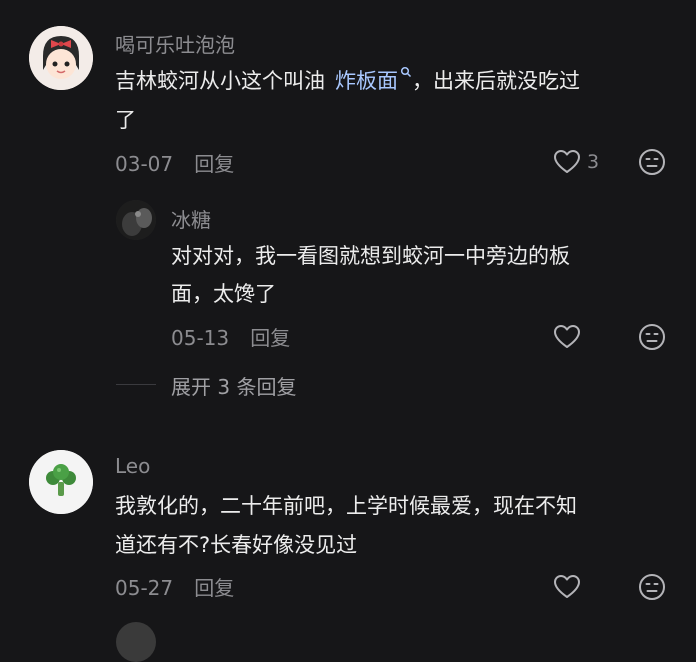 The width and height of the screenshot is (696, 662). What do you see at coordinates (223, 294) in the screenshot?
I see `reply-text-line: 面，太馋了` at bounding box center [223, 294].